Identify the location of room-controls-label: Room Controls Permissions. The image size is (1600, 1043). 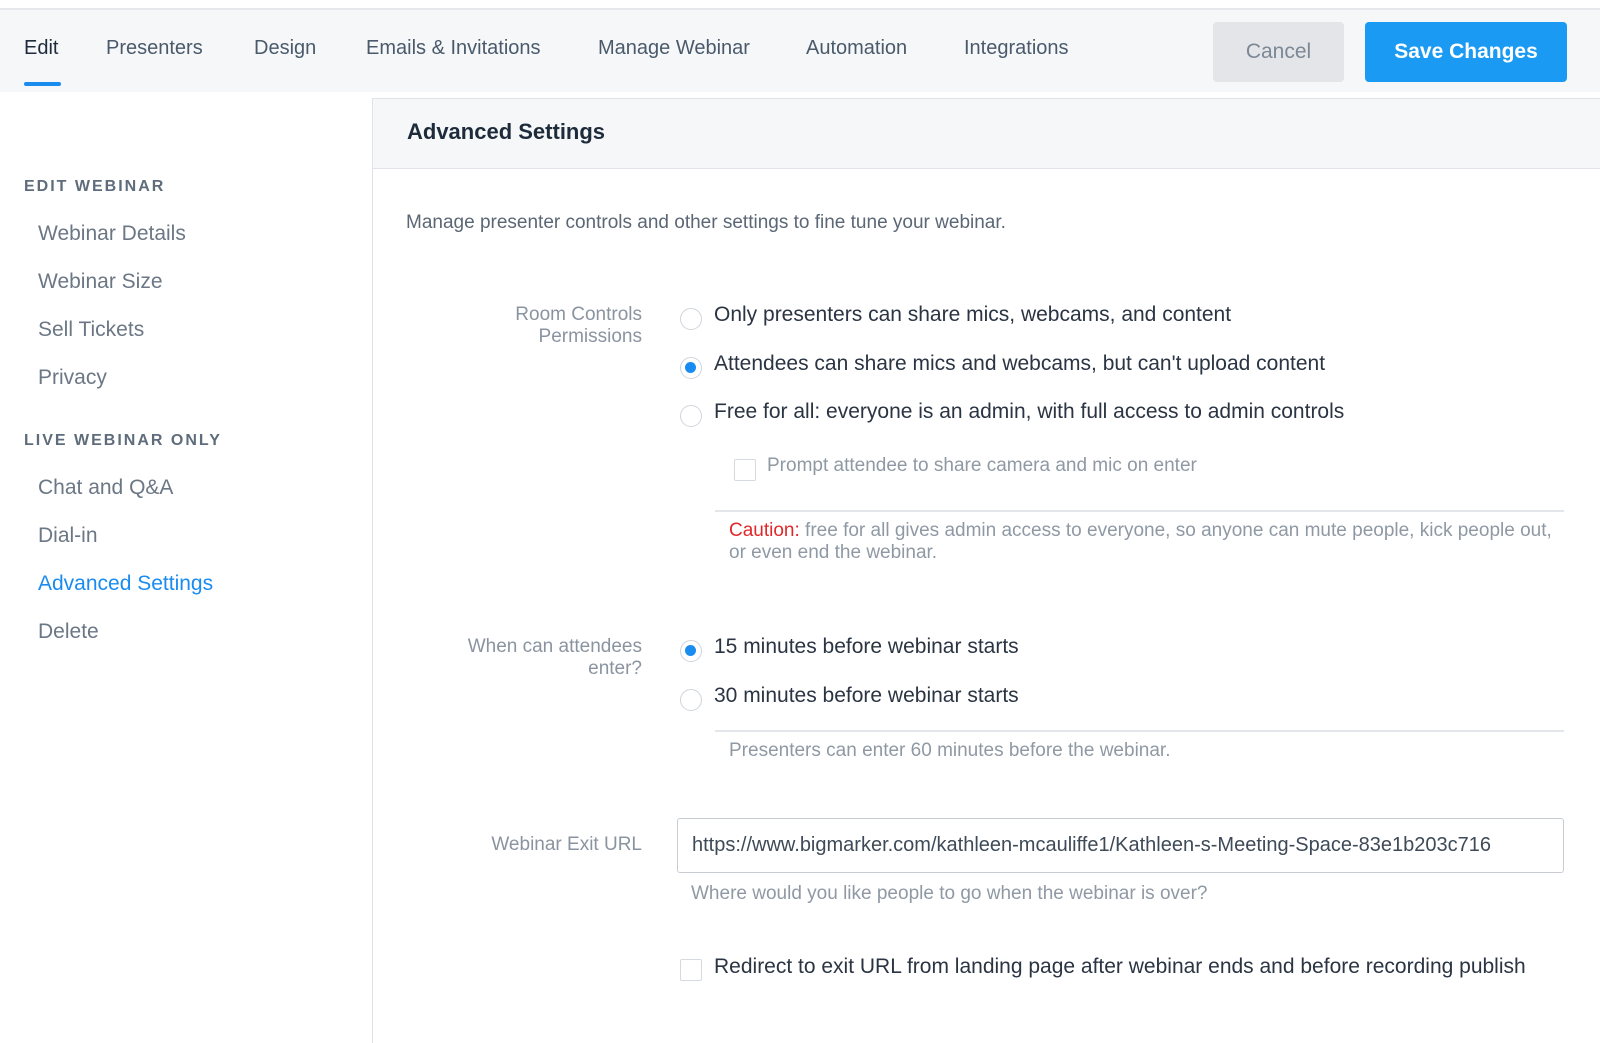
(512, 326).